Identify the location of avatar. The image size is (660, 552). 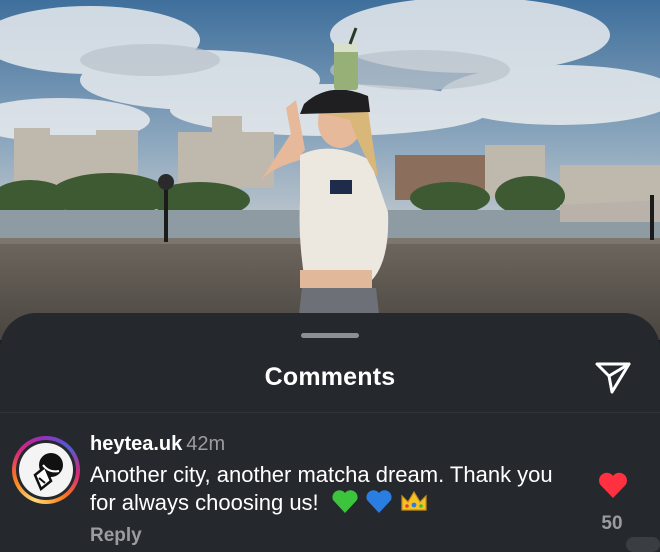
(46, 470).